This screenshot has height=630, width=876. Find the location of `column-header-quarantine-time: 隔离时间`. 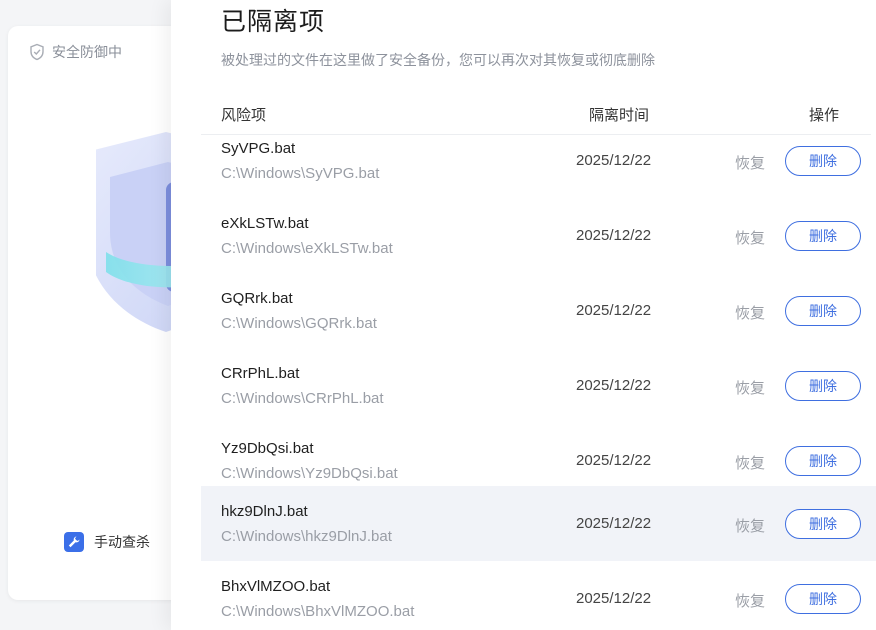

column-header-quarantine-time: 隔离时间 is located at coordinates (619, 115).